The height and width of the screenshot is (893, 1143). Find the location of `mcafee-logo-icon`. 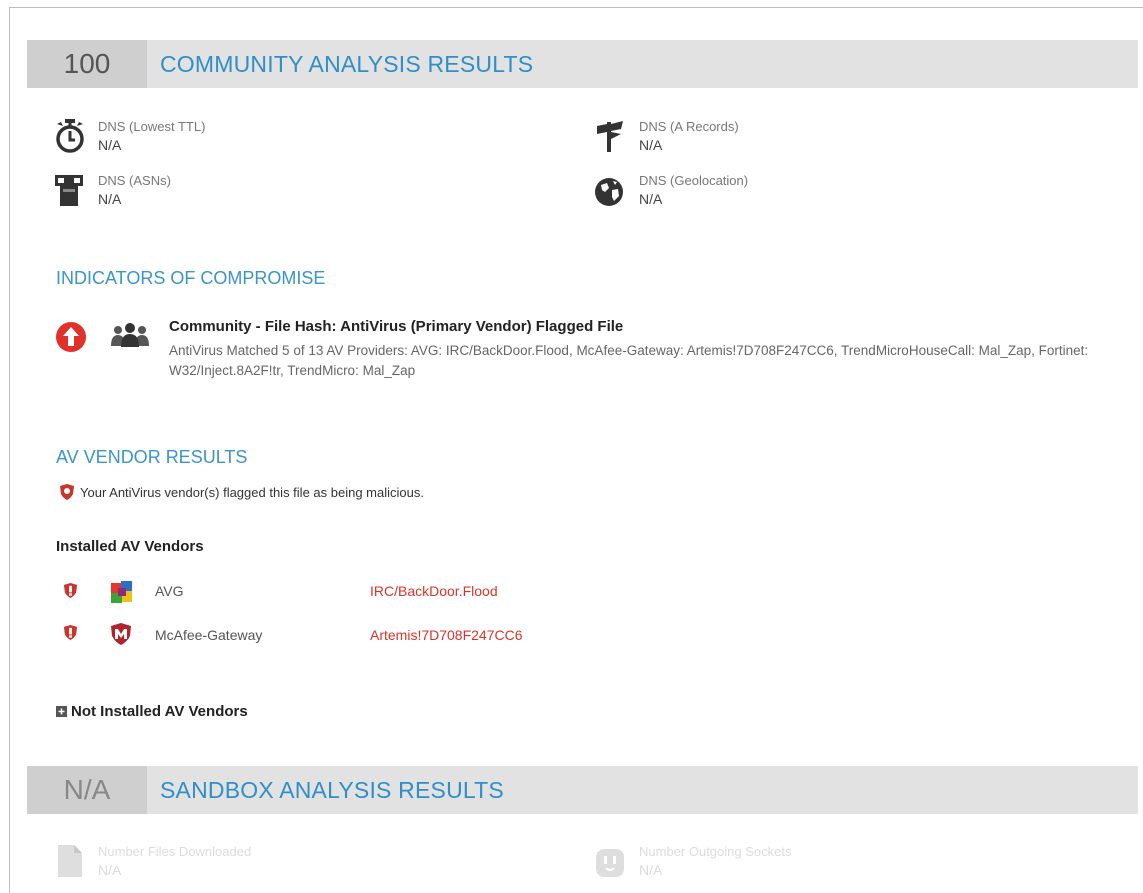

mcafee-logo-icon is located at coordinates (121, 634).